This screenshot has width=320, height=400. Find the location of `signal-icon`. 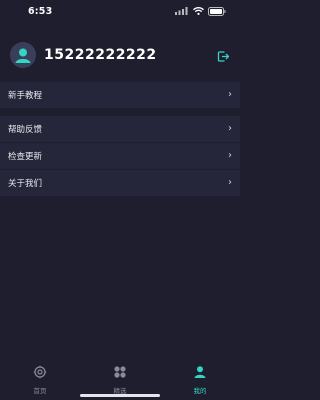

signal-icon is located at coordinates (182, 11).